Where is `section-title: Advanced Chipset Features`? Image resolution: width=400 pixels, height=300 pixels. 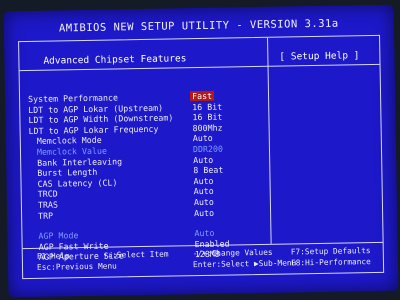 section-title: Advanced Chipset Features is located at coordinates (115, 60).